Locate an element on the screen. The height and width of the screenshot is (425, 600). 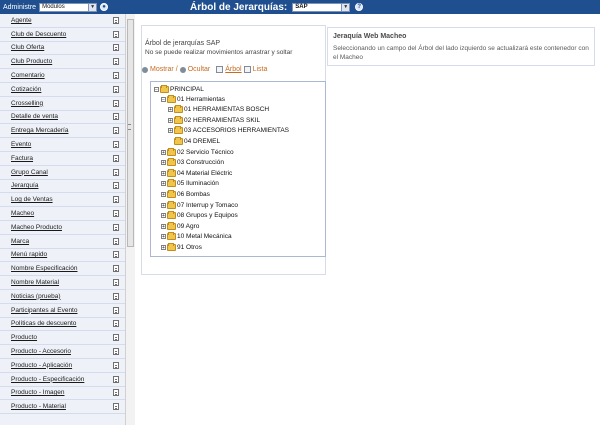
sap-select: SAP ▼ is located at coordinates (321, 7).